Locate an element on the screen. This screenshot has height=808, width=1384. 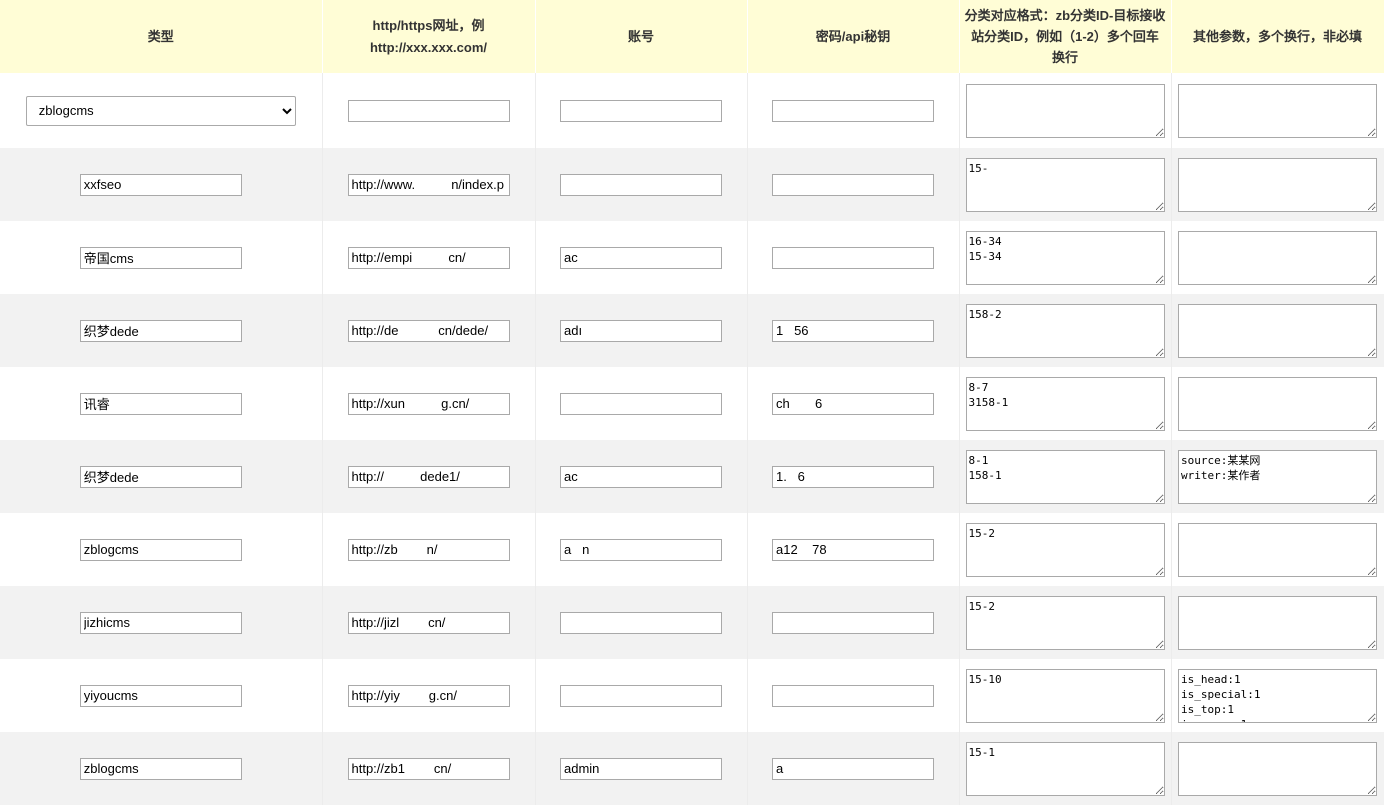
category-textarea: 8-7 3158-1 is located at coordinates (1065, 403).